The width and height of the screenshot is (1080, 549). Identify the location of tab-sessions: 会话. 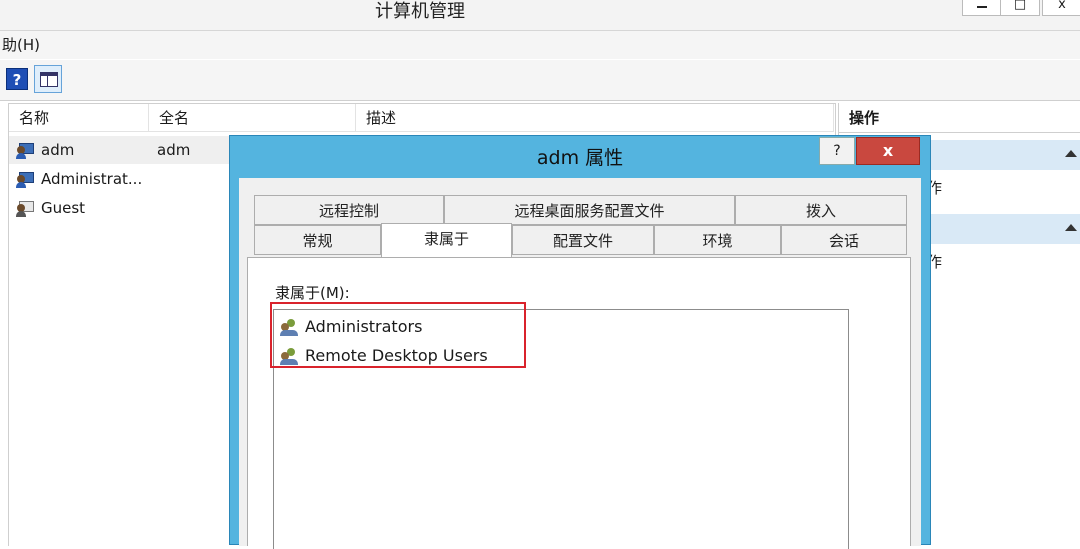
(844, 240).